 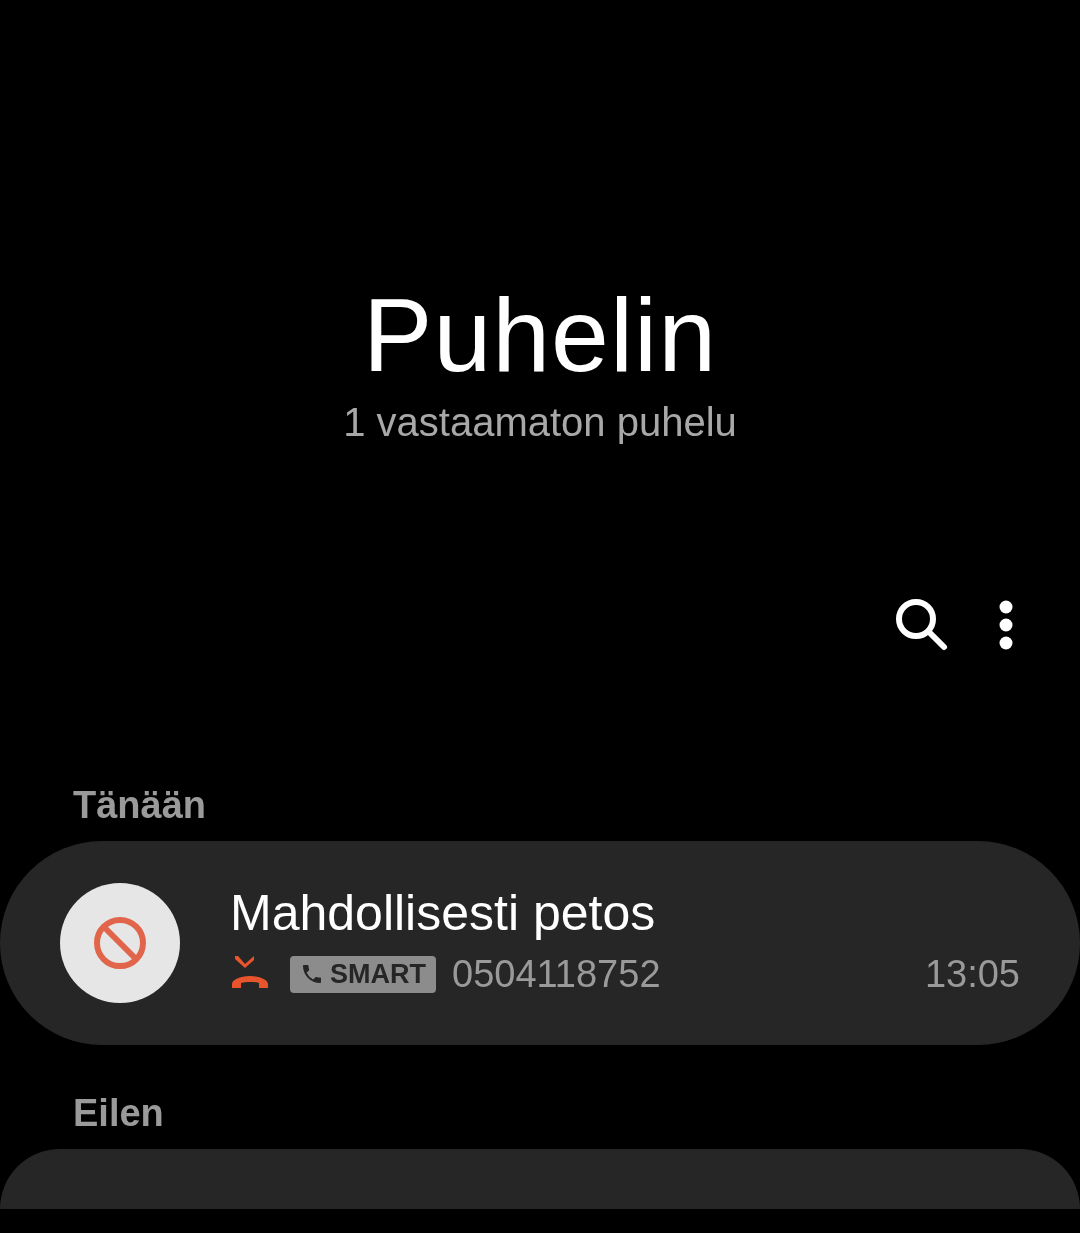 I want to click on smart-call-tag: SMART, so click(x=363, y=974).